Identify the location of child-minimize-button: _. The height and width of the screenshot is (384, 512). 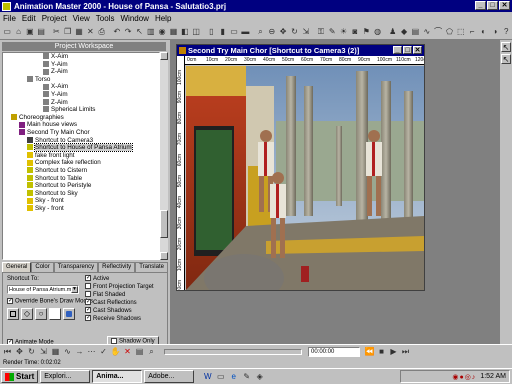
(397, 50).